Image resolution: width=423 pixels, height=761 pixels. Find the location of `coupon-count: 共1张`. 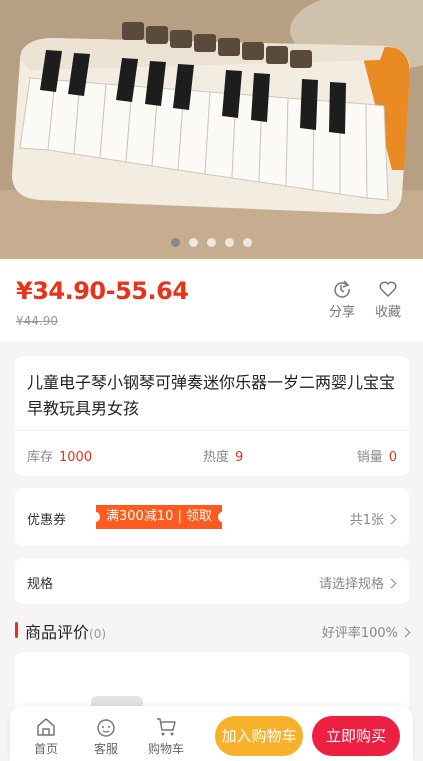

coupon-count: 共1张 is located at coordinates (373, 518).